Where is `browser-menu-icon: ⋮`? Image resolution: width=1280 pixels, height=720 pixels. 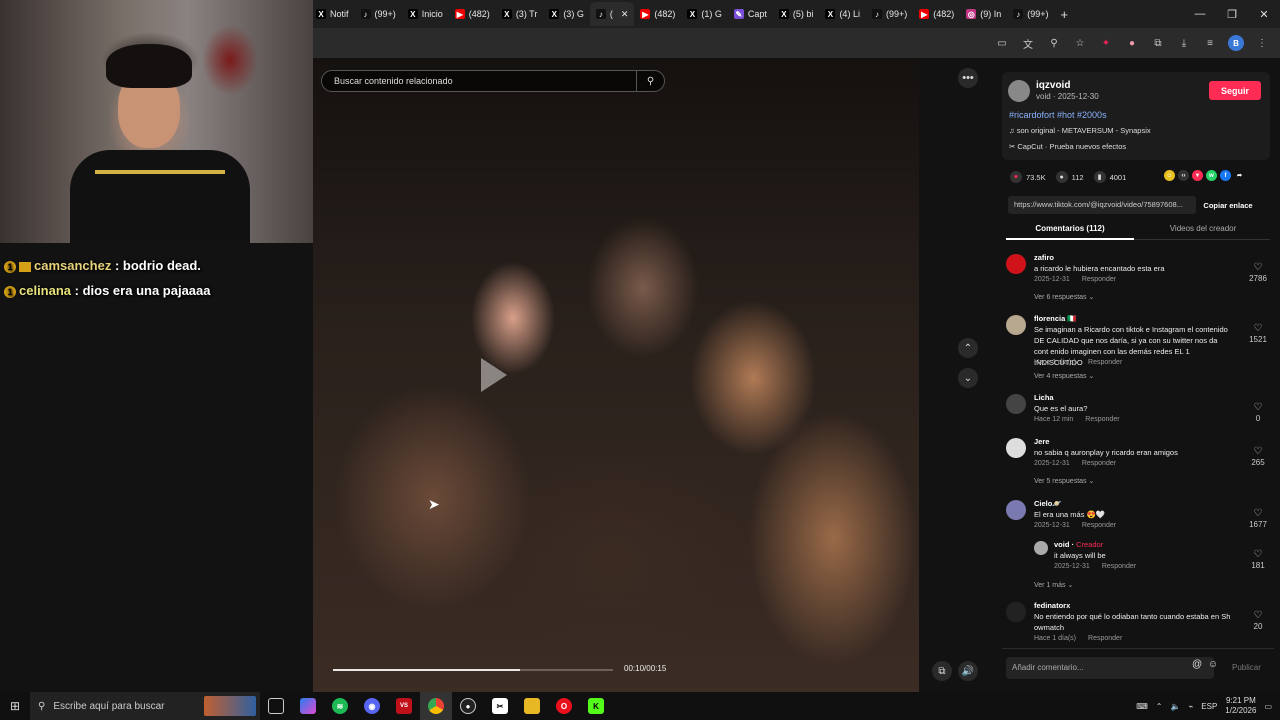 browser-menu-icon: ⋮ is located at coordinates (1262, 43).